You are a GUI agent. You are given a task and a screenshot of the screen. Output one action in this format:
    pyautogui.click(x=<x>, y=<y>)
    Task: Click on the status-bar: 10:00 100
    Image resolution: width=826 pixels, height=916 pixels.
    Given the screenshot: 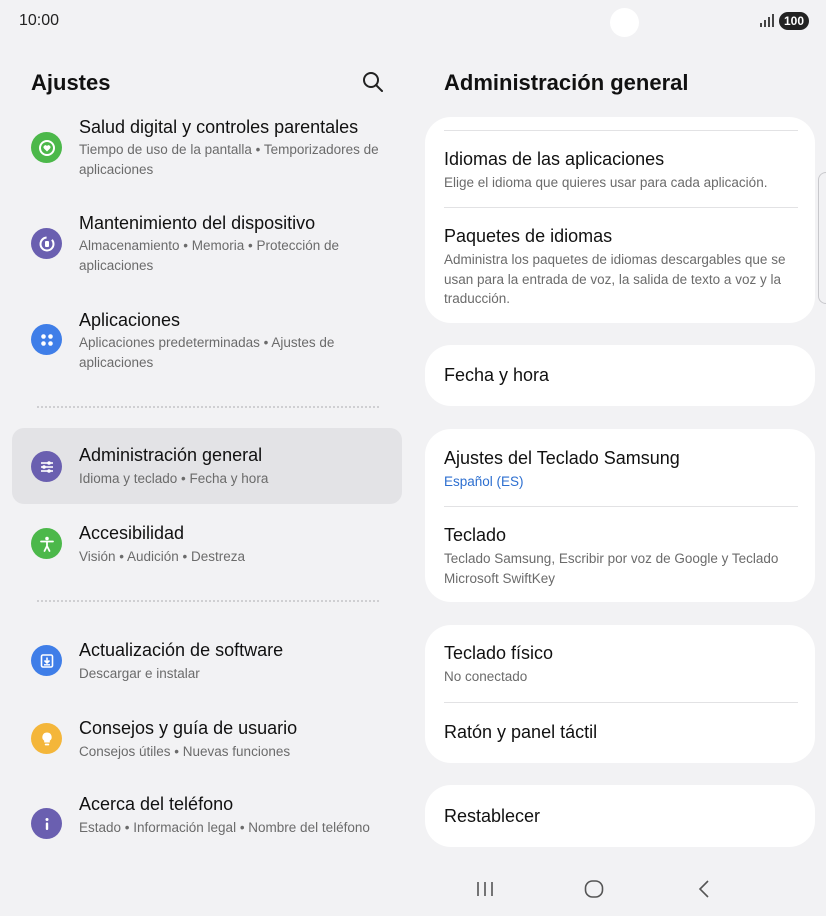 What is the action you would take?
    pyautogui.click(x=413, y=22)
    